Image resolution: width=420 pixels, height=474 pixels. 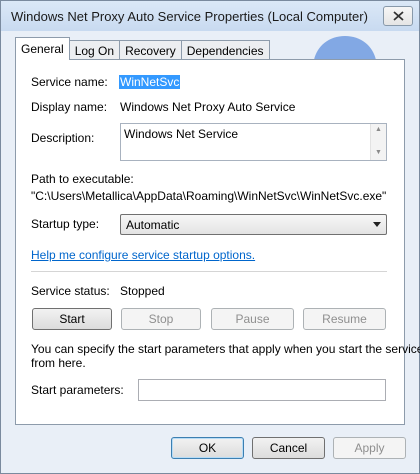 What do you see at coordinates (77, 390) in the screenshot?
I see `start-parameters-label: Start parameters:` at bounding box center [77, 390].